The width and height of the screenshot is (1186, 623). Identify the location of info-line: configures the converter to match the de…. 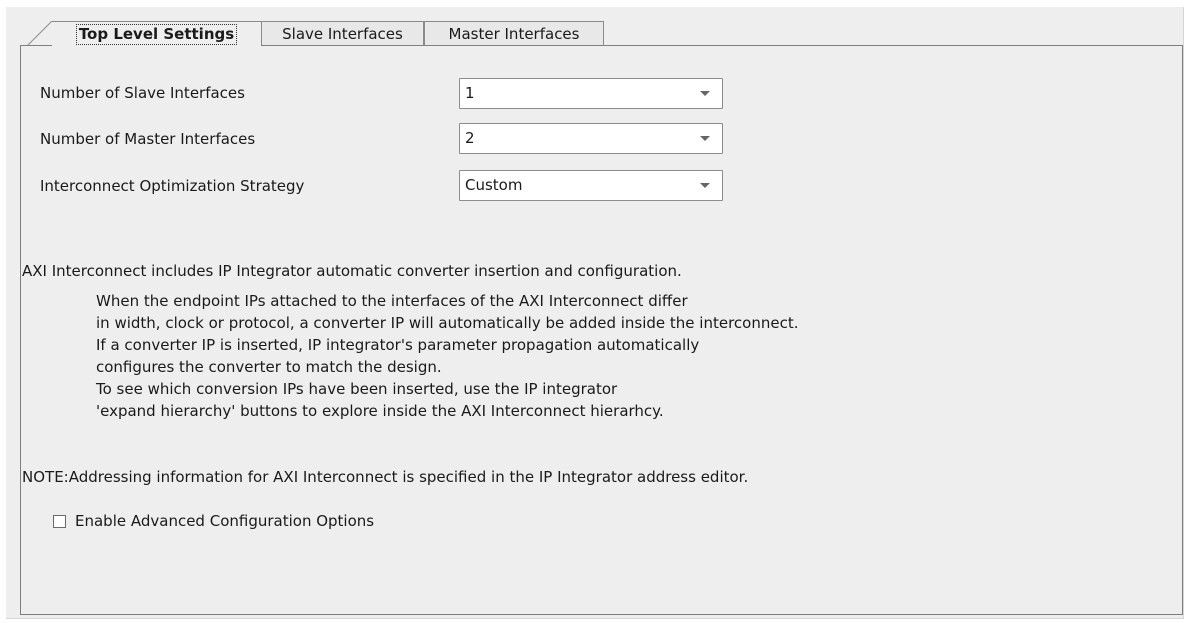
(269, 367).